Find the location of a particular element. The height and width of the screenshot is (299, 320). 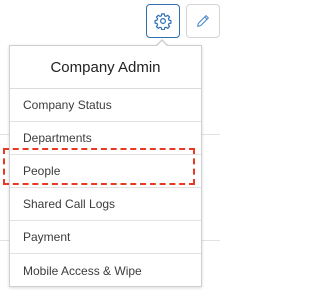

menu-item-departments: Departments is located at coordinates (105, 138).